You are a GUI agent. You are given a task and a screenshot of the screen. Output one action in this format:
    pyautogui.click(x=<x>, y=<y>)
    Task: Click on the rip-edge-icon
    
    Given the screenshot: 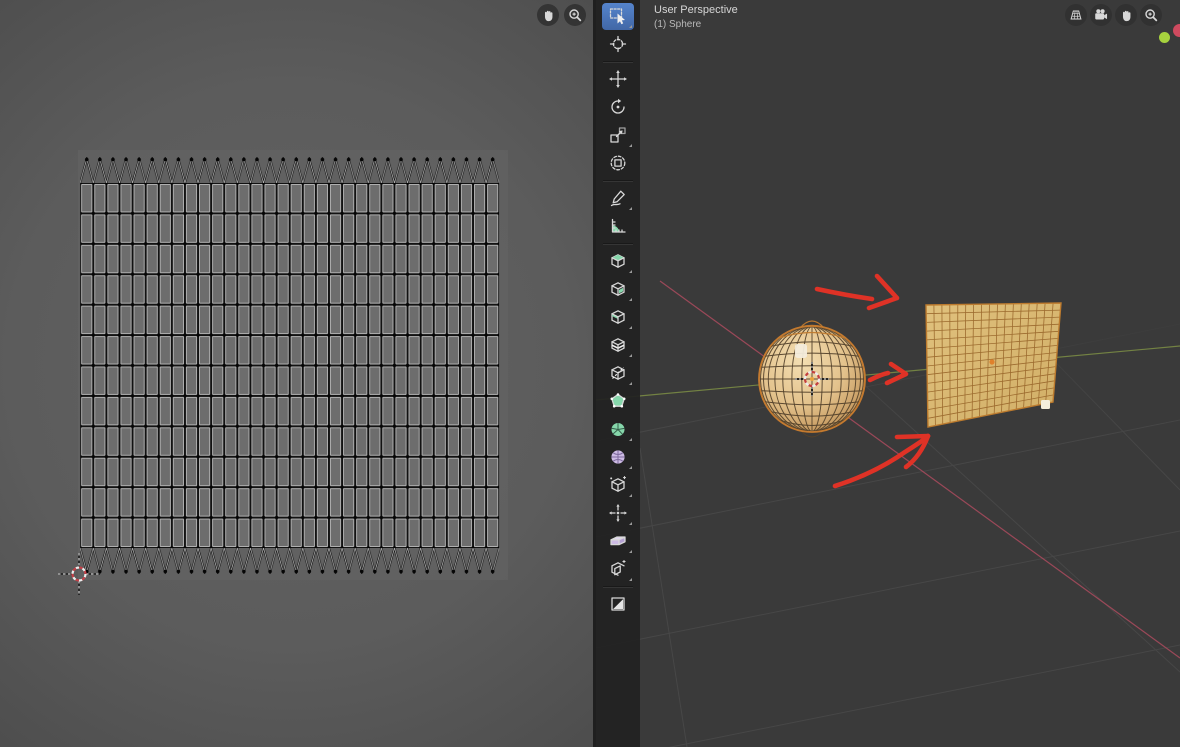 What is the action you would take?
    pyautogui.click(x=618, y=604)
    